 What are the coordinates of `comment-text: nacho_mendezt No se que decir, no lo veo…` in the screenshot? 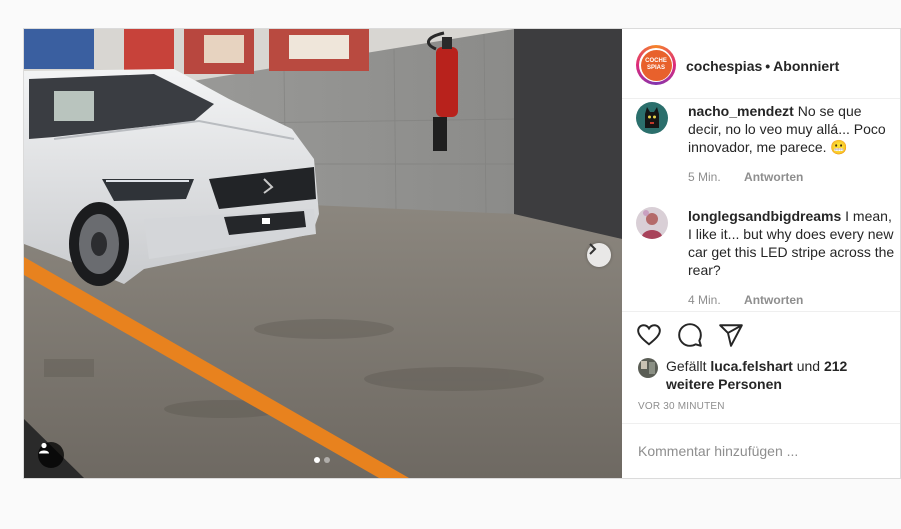 It's located at (793, 129).